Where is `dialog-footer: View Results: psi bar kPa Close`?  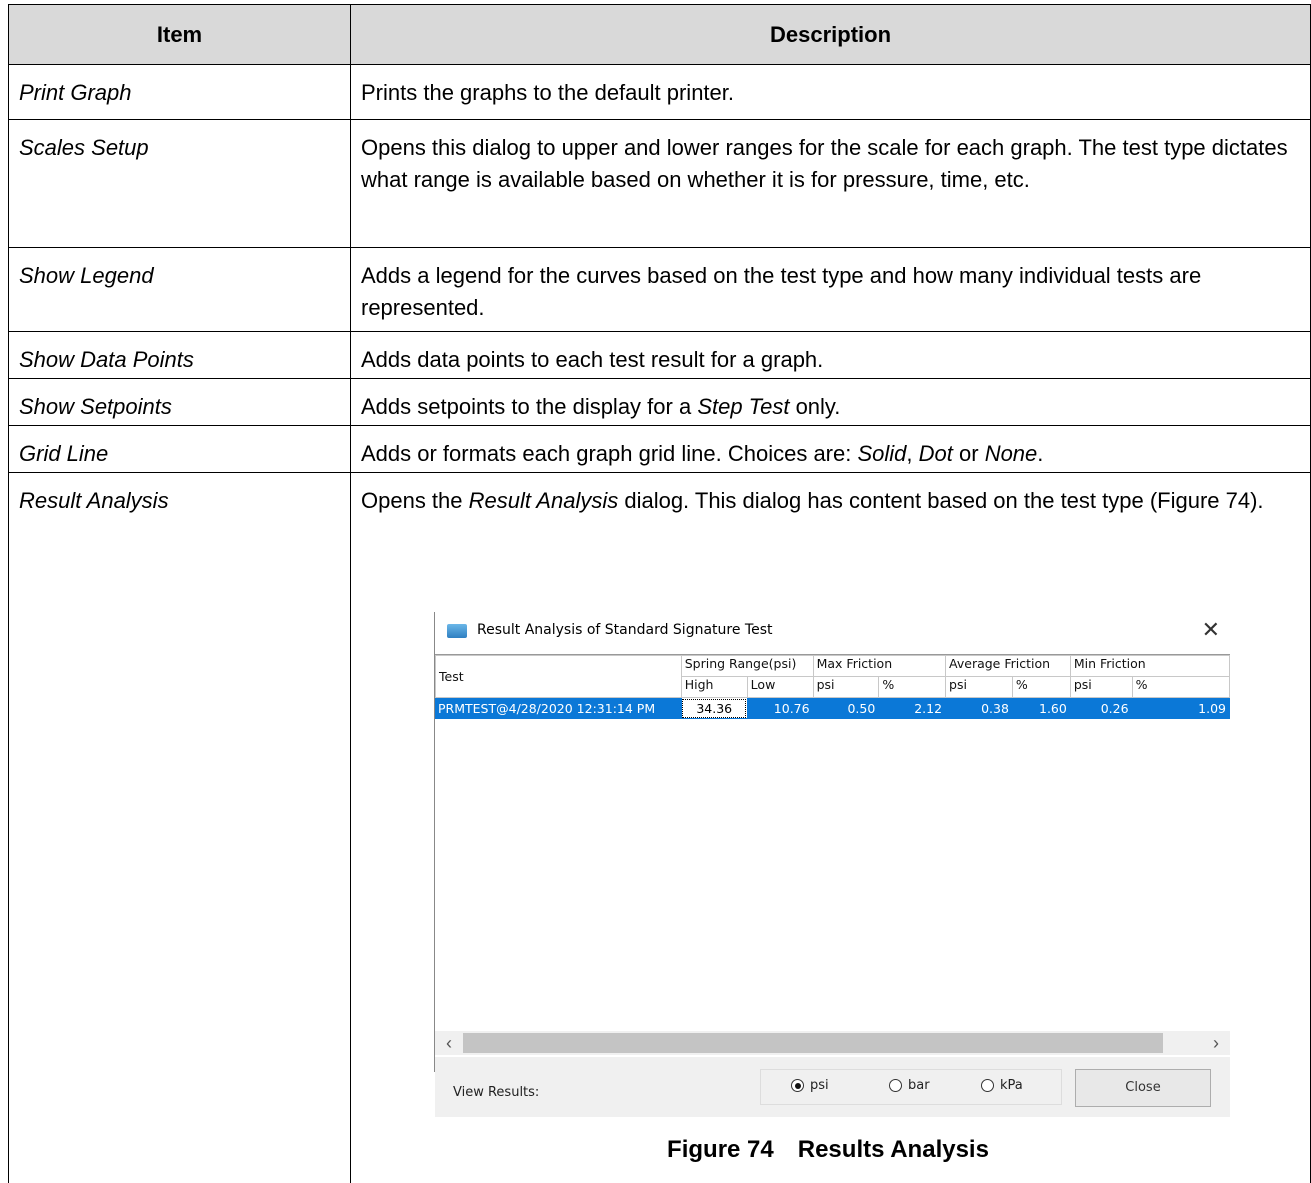
dialog-footer: View Results: psi bar kPa Close is located at coordinates (832, 1087).